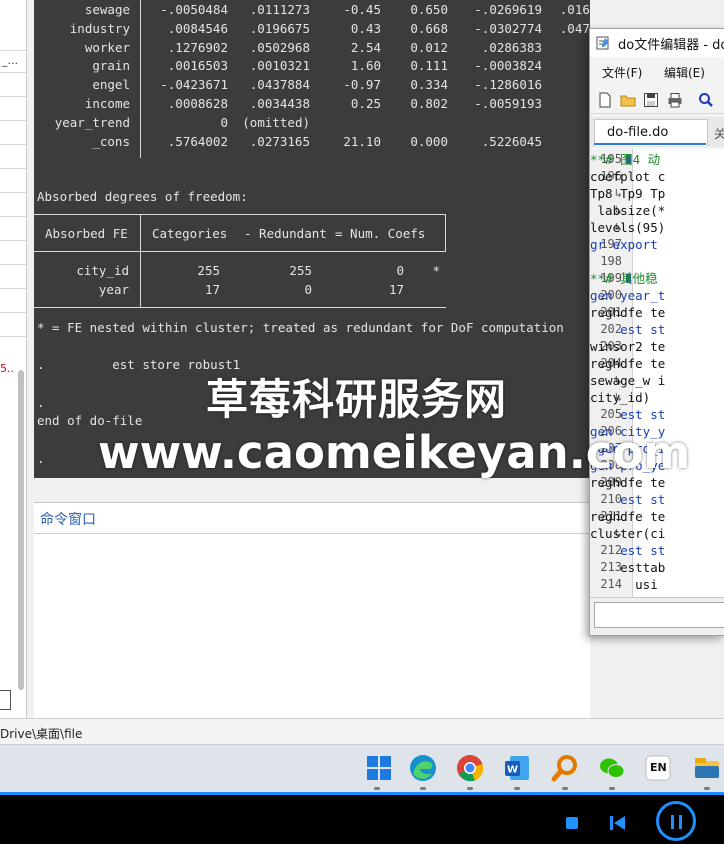 Image resolution: width=724 pixels, height=844 pixels. What do you see at coordinates (618, 823) in the screenshot?
I see `previous-button` at bounding box center [618, 823].